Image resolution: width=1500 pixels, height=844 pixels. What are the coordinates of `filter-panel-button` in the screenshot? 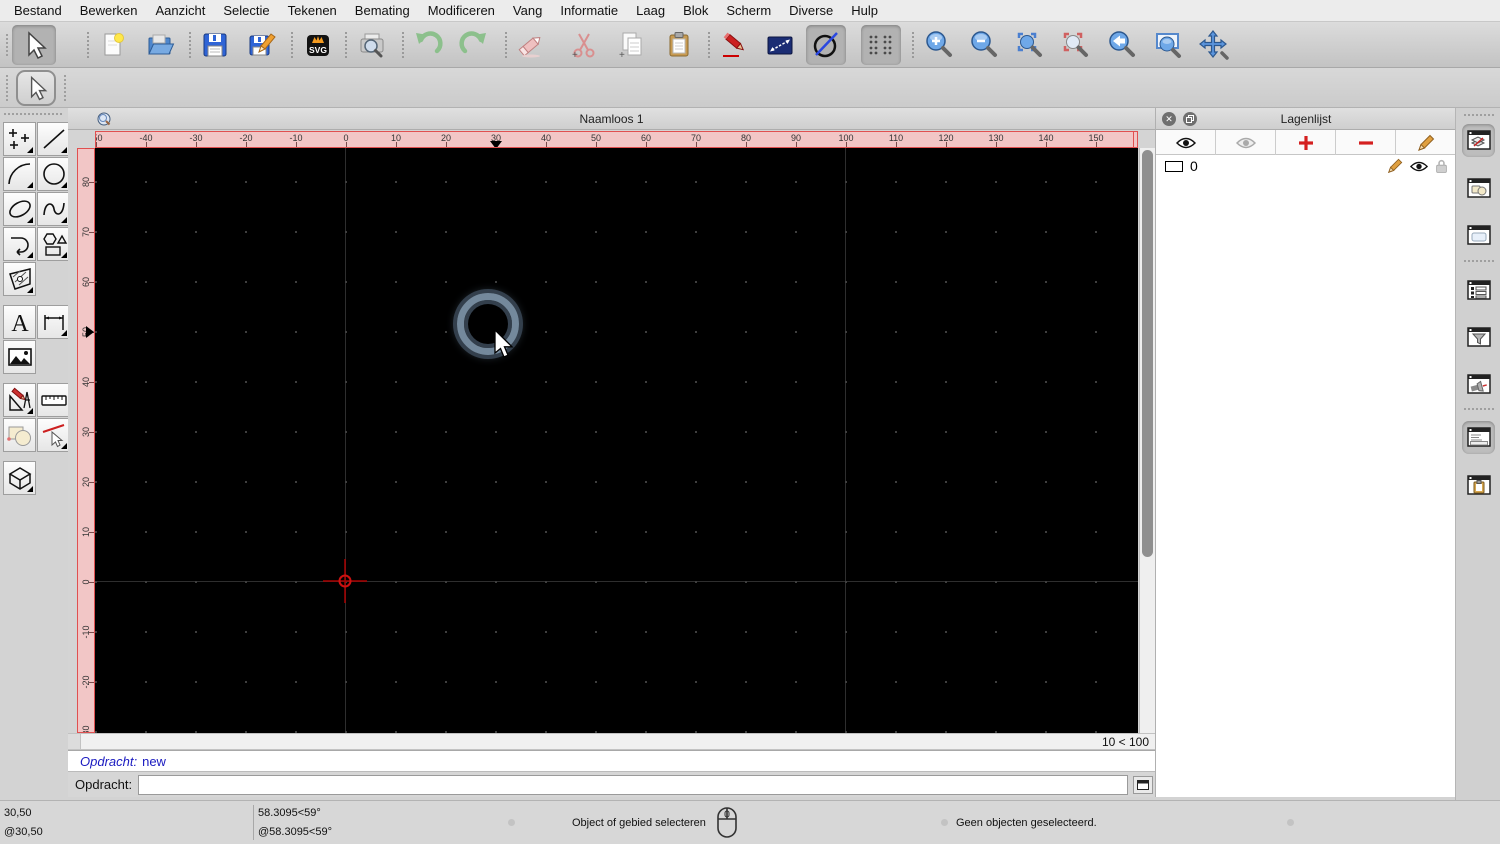 It's located at (1478, 337).